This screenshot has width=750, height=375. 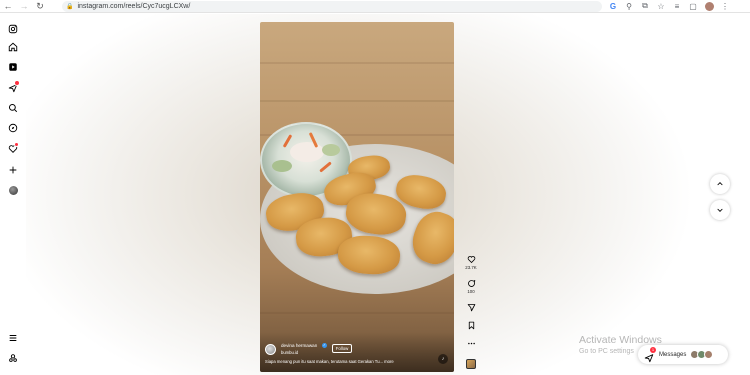 I want to click on messenger-icon, so click(x=14, y=86).